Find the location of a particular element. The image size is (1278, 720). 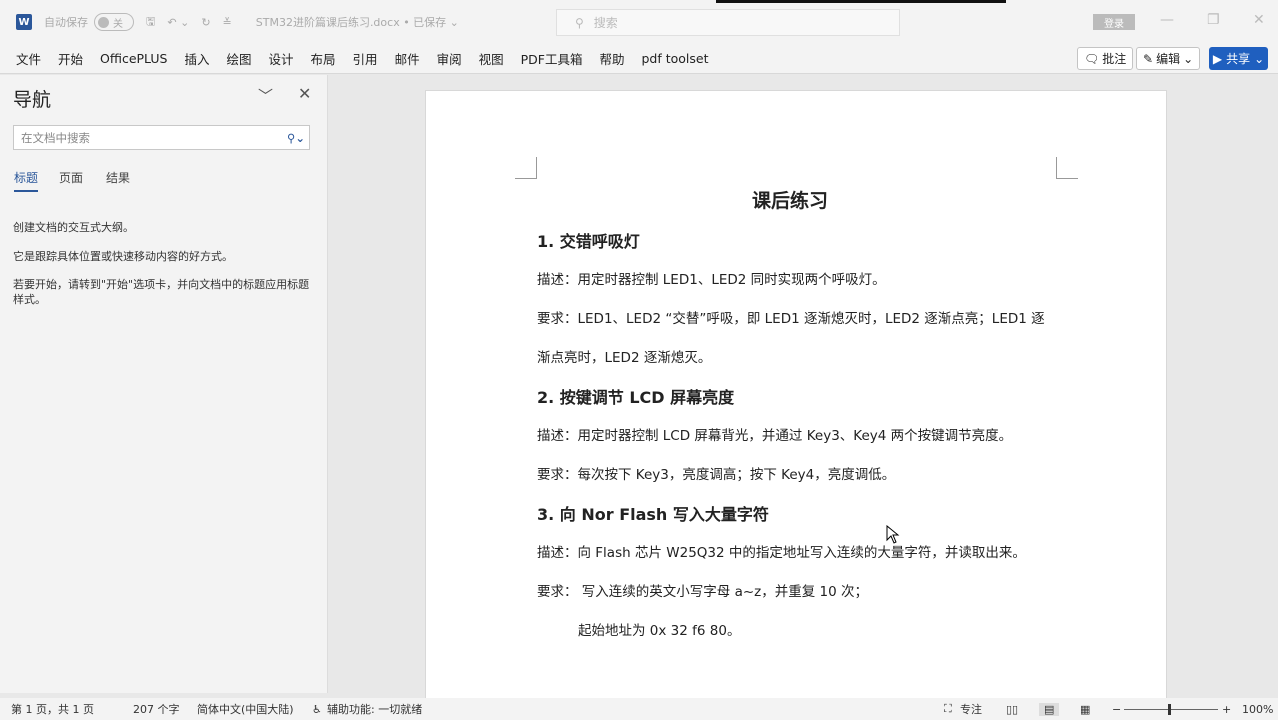

read-mode-icon: ▯▯ is located at coordinates (1012, 709).